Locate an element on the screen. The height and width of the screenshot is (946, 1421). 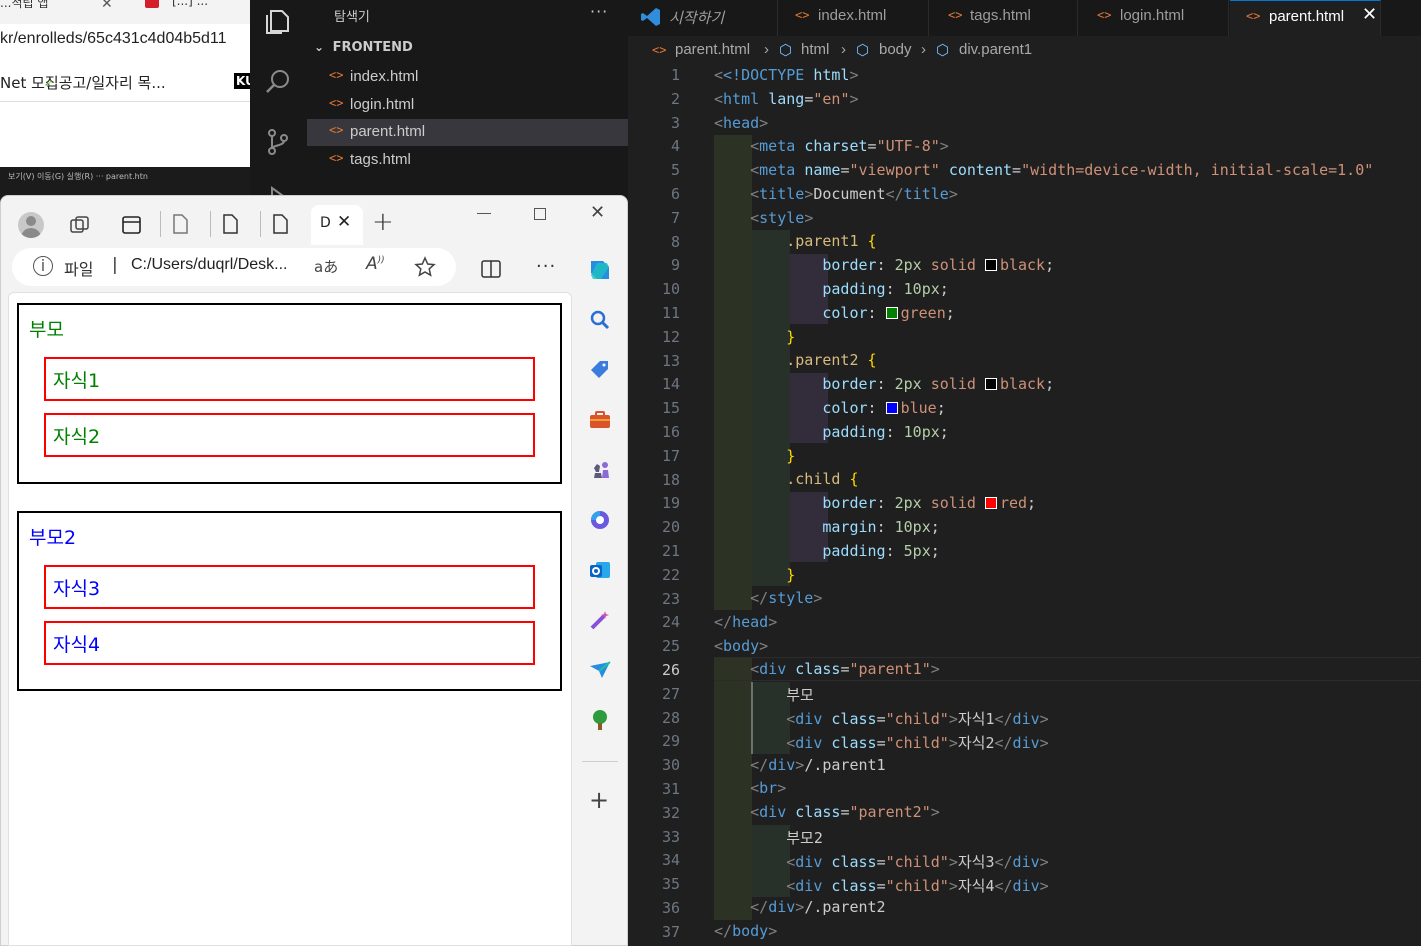
line-number: 33 is located at coordinates (670, 836).